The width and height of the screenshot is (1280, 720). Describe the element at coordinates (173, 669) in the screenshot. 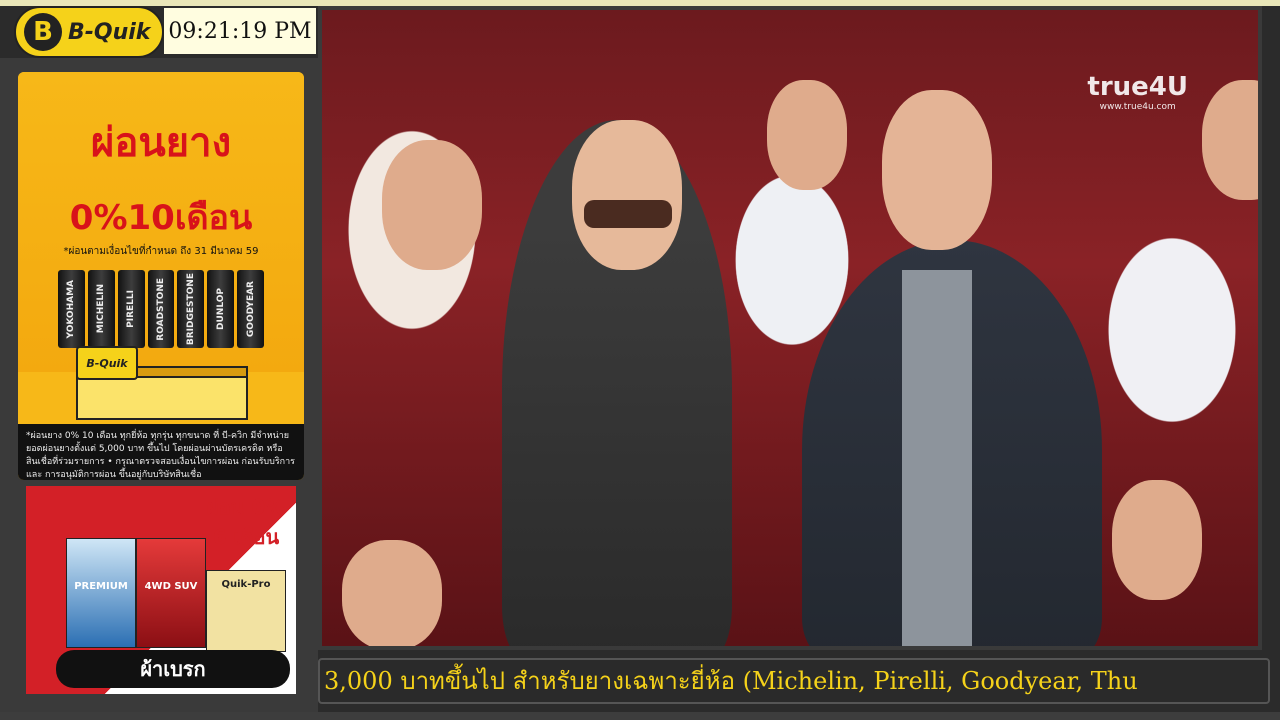

I see `ad-label: ผ้าเบรก` at that location.